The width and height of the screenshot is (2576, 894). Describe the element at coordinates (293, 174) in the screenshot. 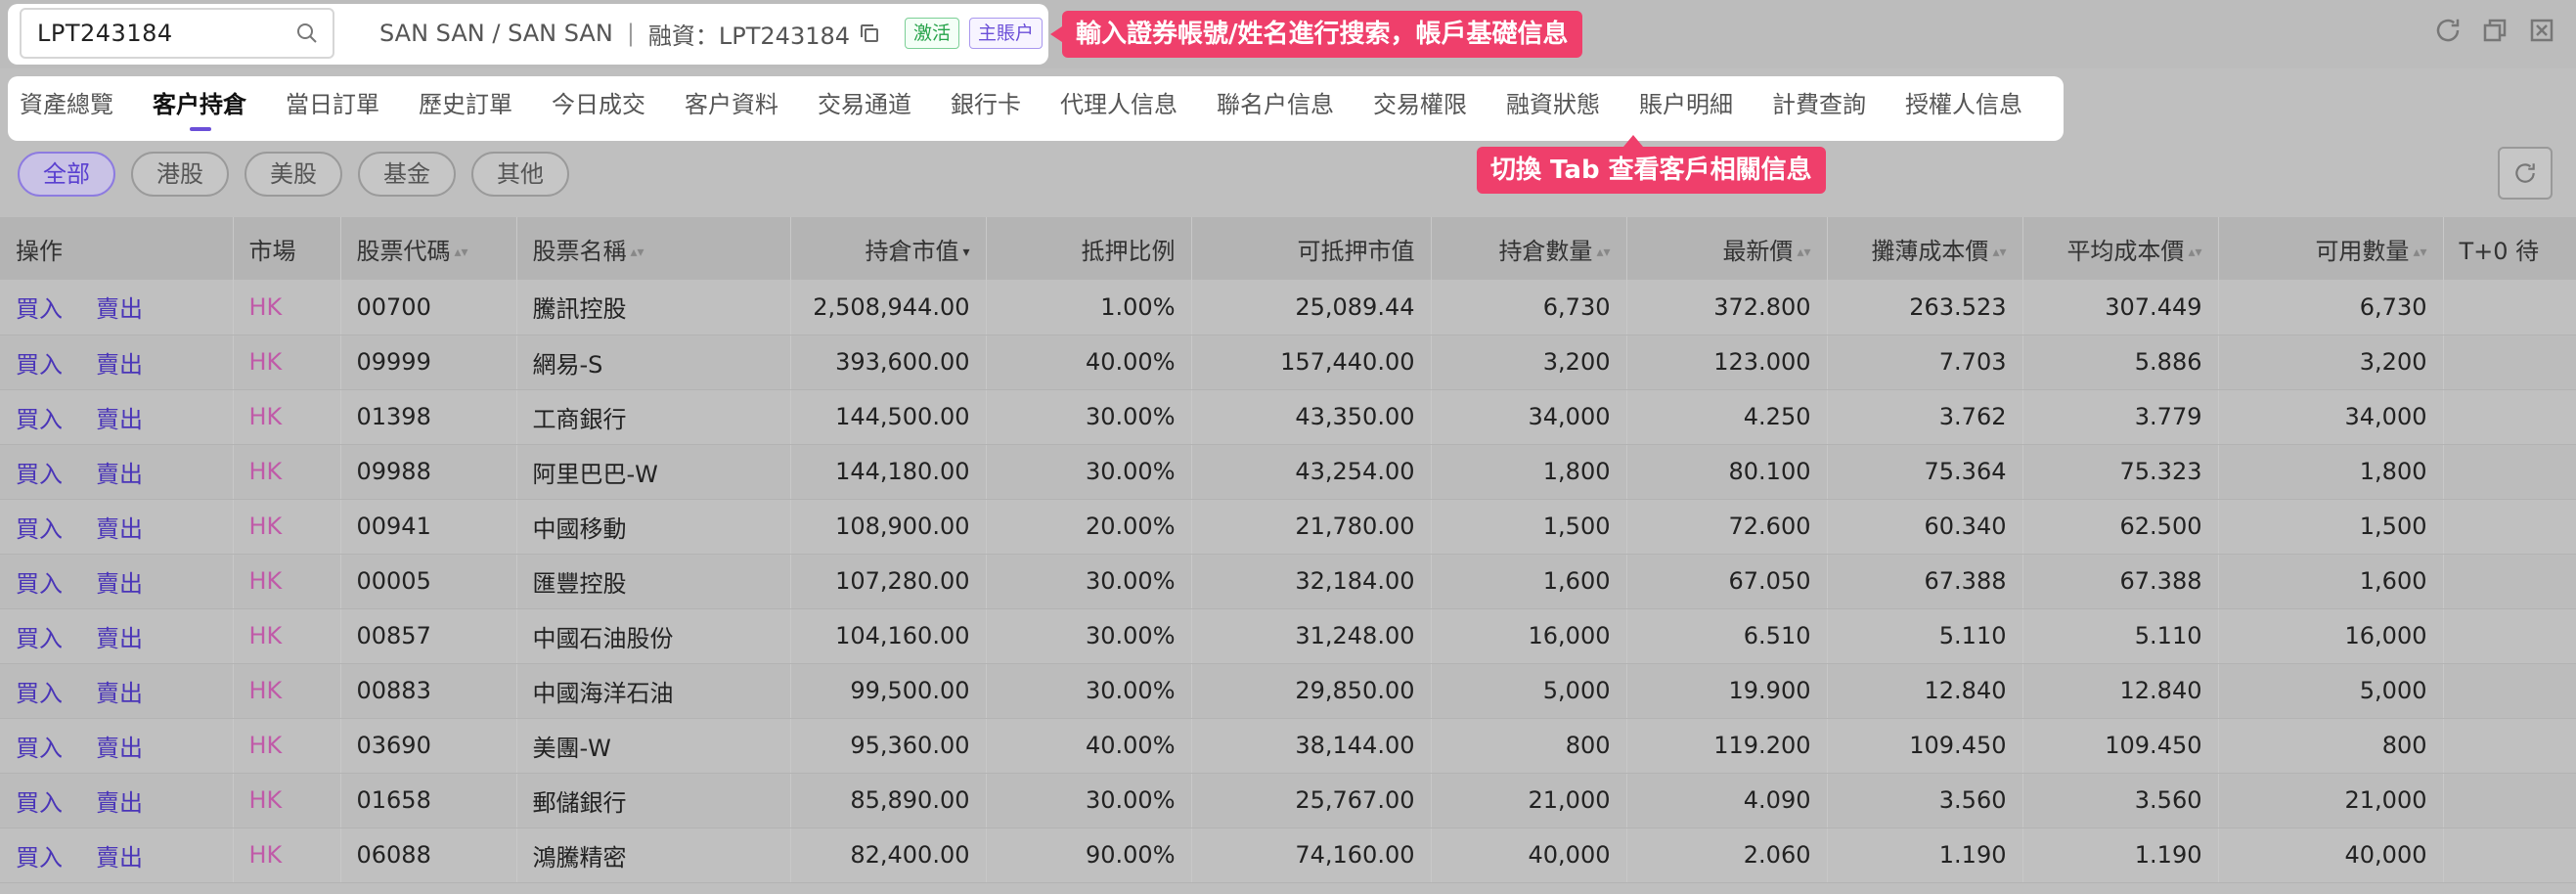

I see `filter-us: 美股` at that location.